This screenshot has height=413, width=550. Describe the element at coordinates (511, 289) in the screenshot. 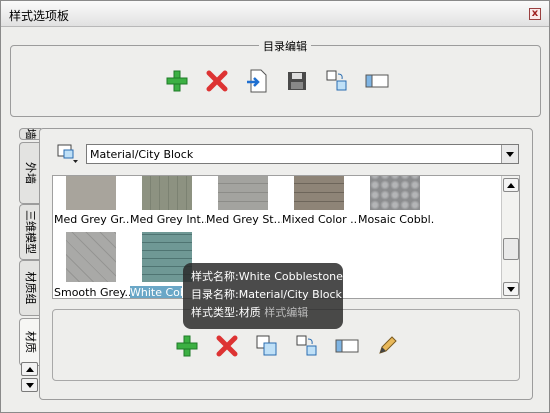

I see `scroll-down-button` at that location.